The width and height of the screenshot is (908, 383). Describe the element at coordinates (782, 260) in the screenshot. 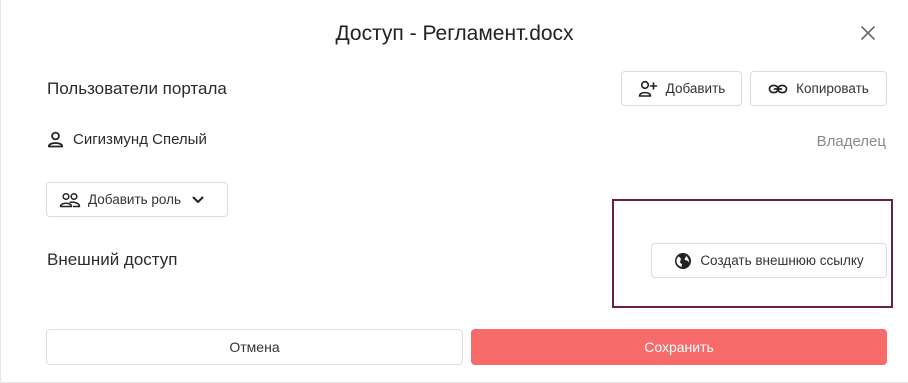

I see `create-external-link-label: Создать внешнюю ссылку` at that location.